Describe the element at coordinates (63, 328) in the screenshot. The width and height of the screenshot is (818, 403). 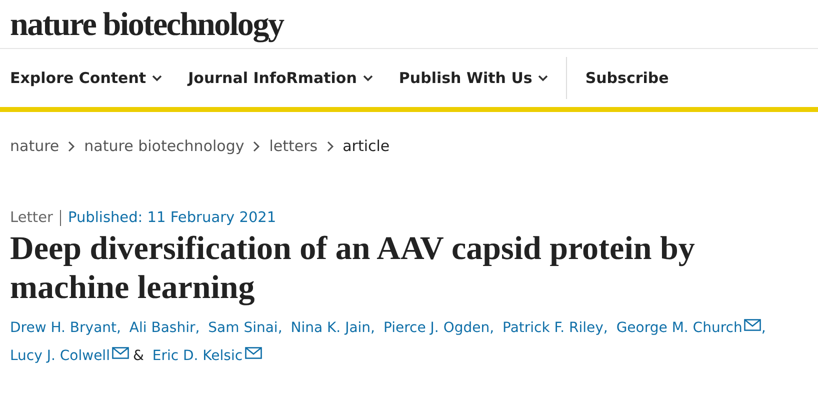
I see `author-link: Drew H. Bryant` at that location.